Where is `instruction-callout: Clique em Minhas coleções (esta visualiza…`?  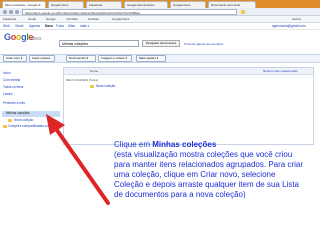 instruction-callout: Clique em Minhas coleções (esta visualiza… is located at coordinates (209, 170).